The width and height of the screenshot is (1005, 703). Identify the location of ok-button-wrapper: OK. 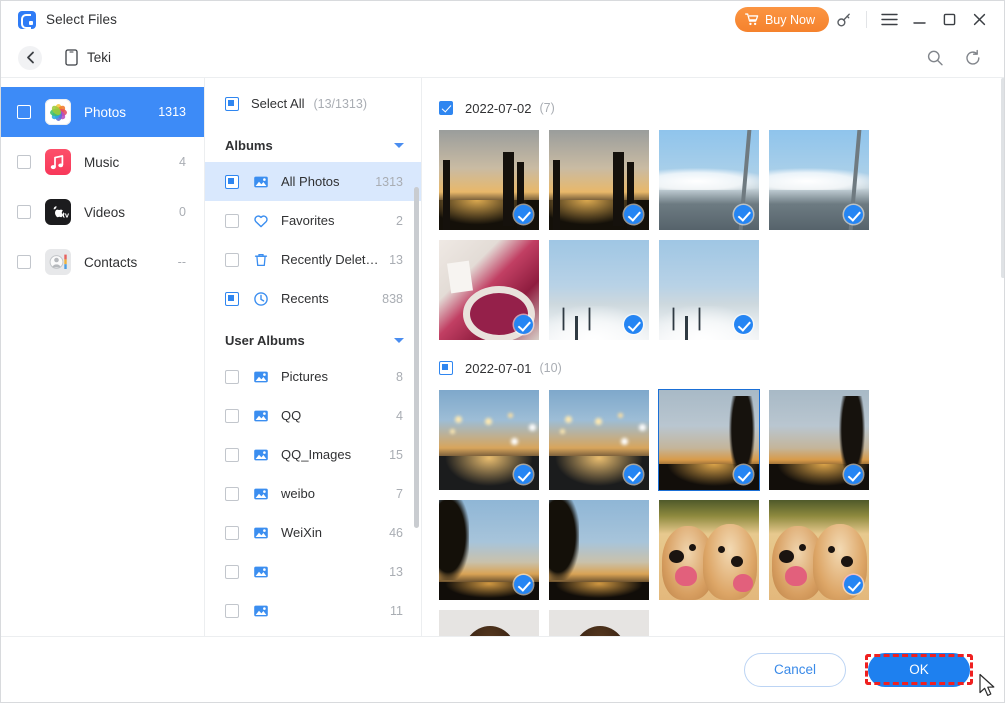
(919, 669).